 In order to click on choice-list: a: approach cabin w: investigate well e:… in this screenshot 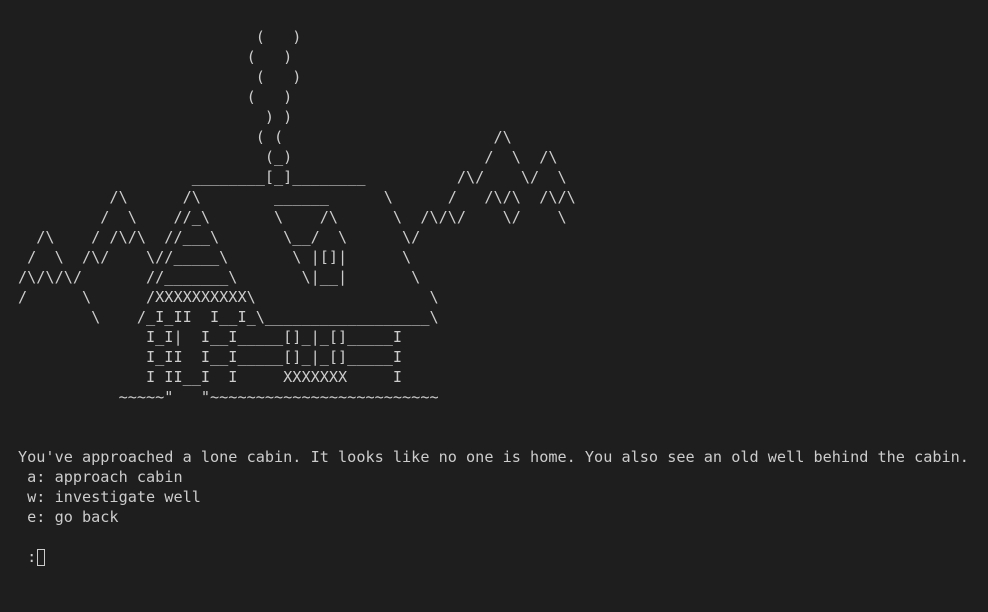, I will do `click(503, 497)`.